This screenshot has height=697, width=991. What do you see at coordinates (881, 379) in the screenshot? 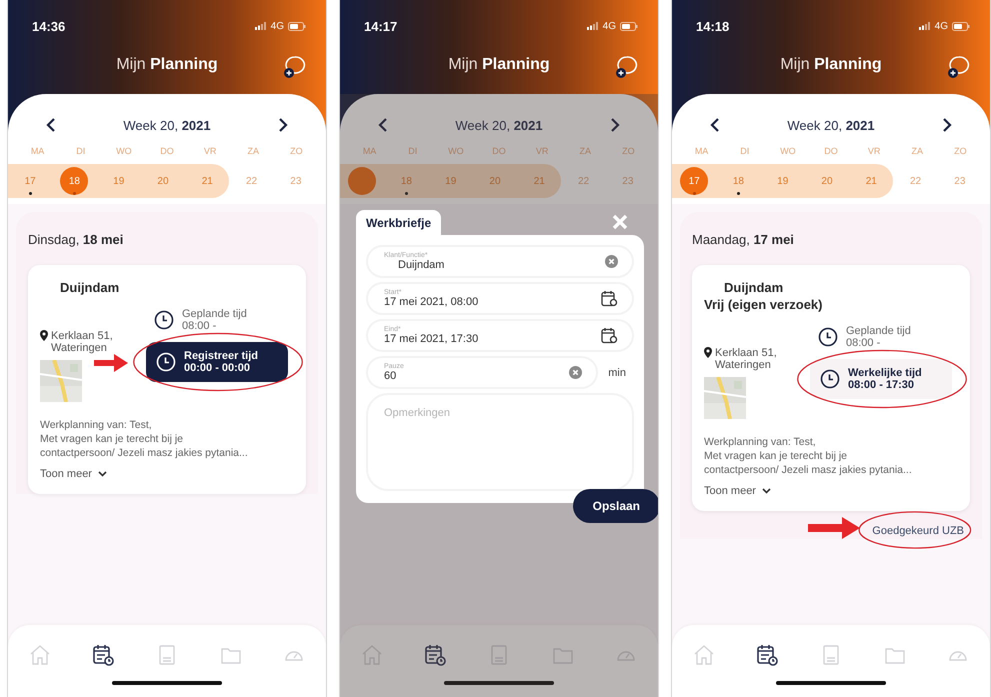
I see `time-button: Werkelijke tijd 08:00 - 17:30` at bounding box center [881, 379].